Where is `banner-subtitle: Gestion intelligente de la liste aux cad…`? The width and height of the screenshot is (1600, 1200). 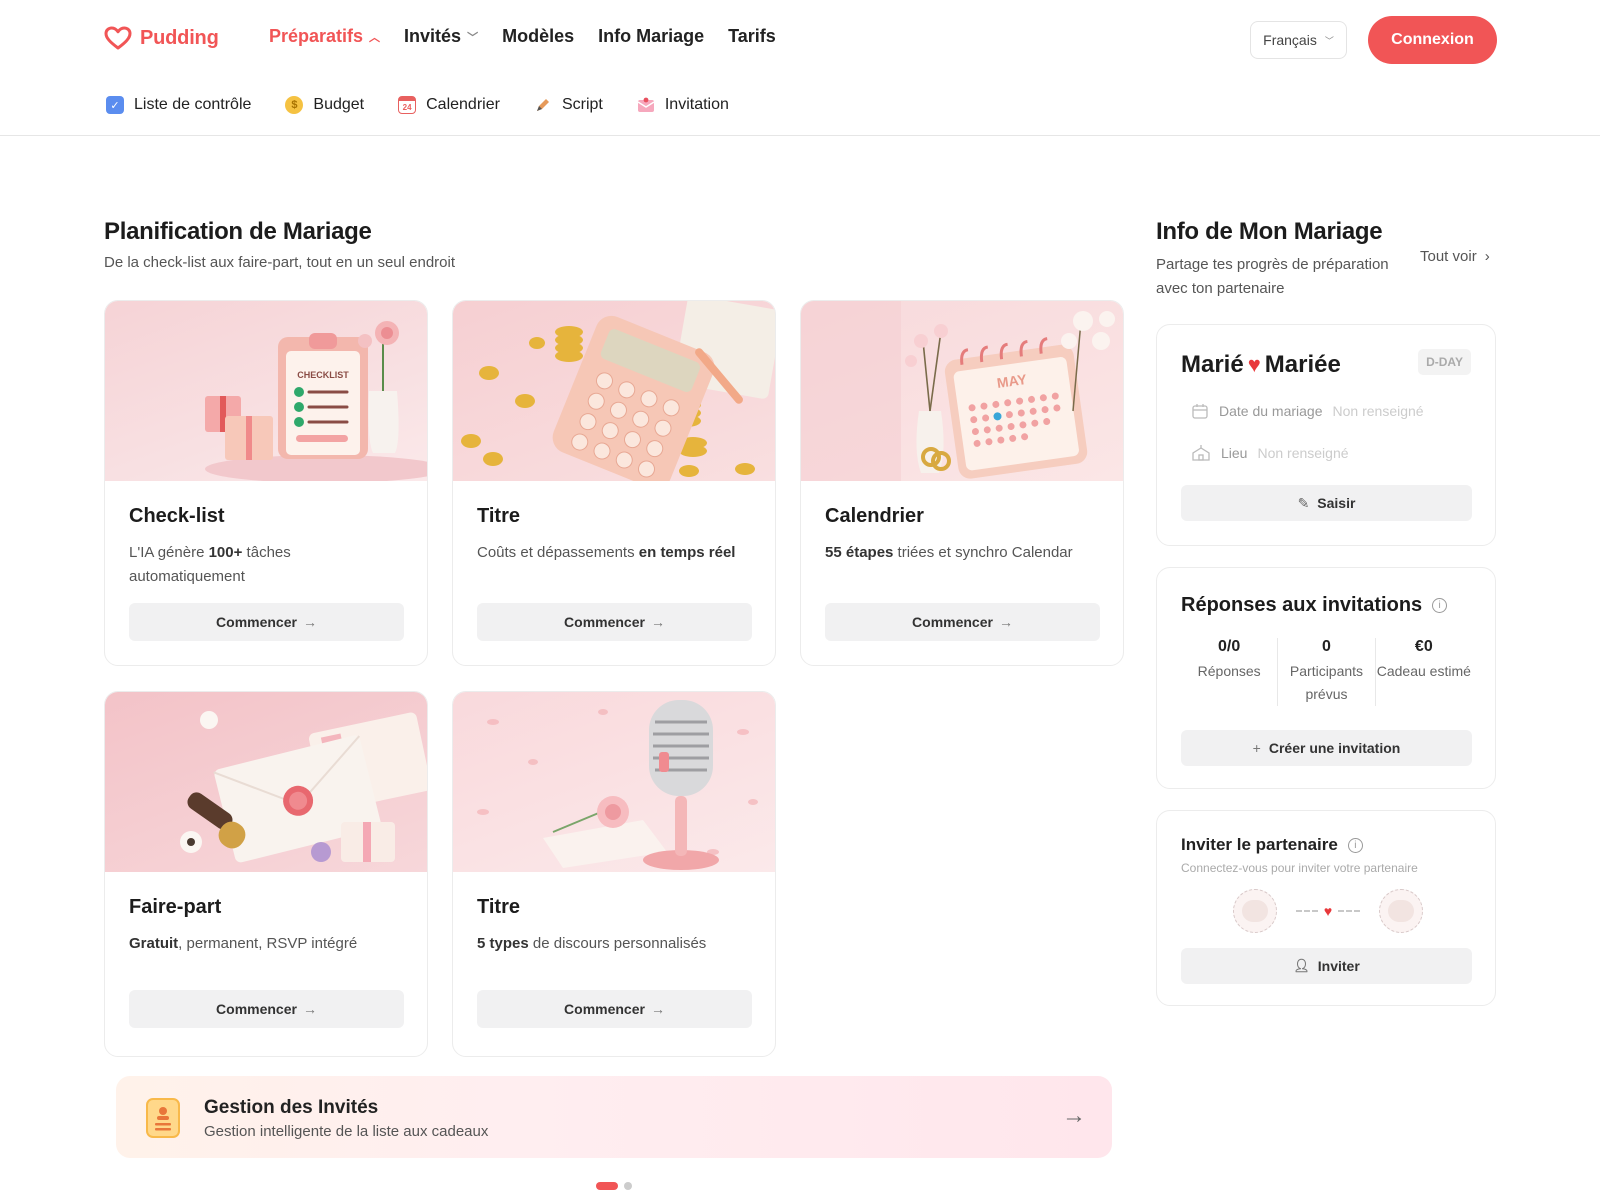
banner-subtitle: Gestion intelligente de la liste aux cad… is located at coordinates (346, 1131).